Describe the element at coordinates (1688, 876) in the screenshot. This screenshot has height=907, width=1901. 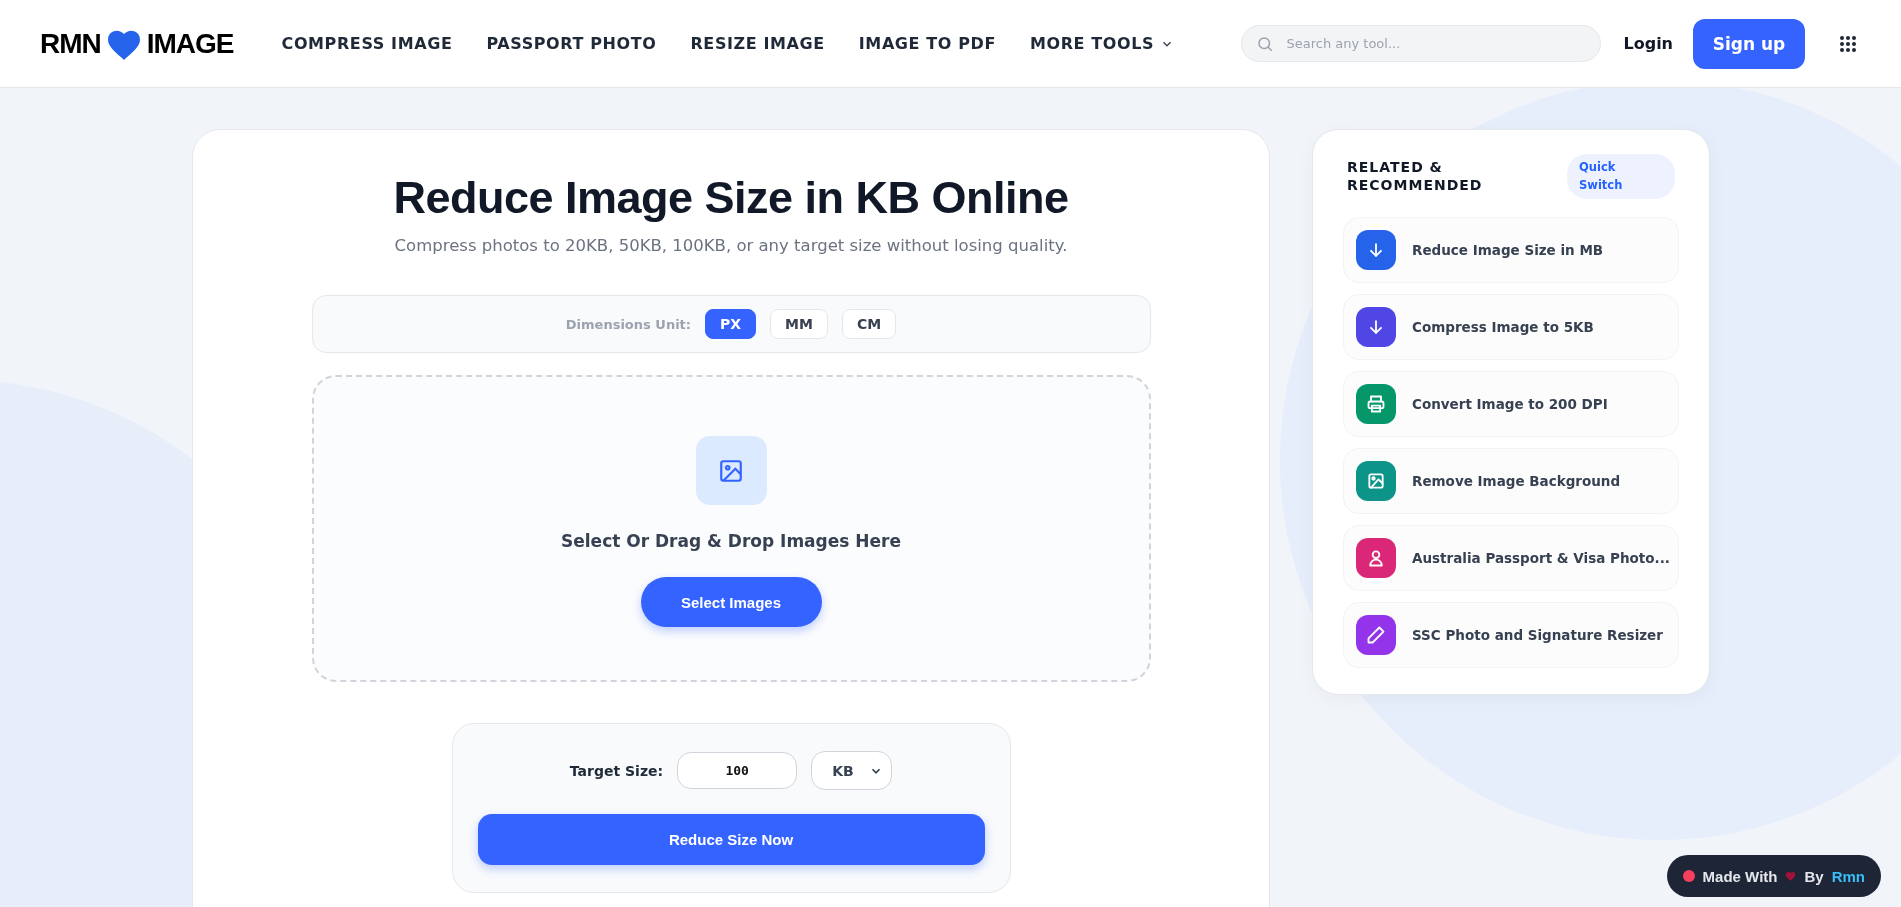
I see `status-dot-icon` at that location.